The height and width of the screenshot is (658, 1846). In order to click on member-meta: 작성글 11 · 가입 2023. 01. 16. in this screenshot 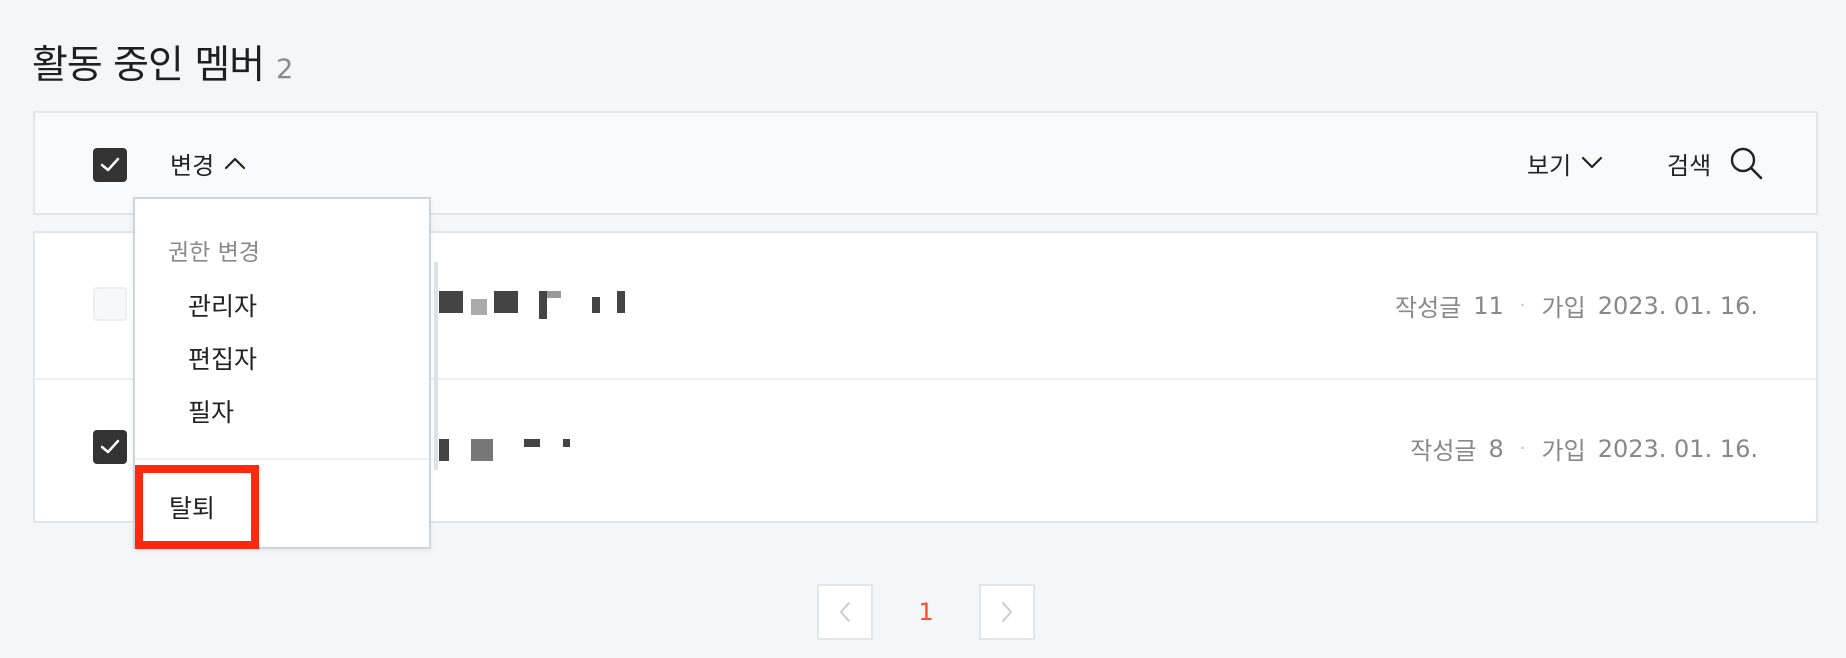, I will do `click(1576, 305)`.